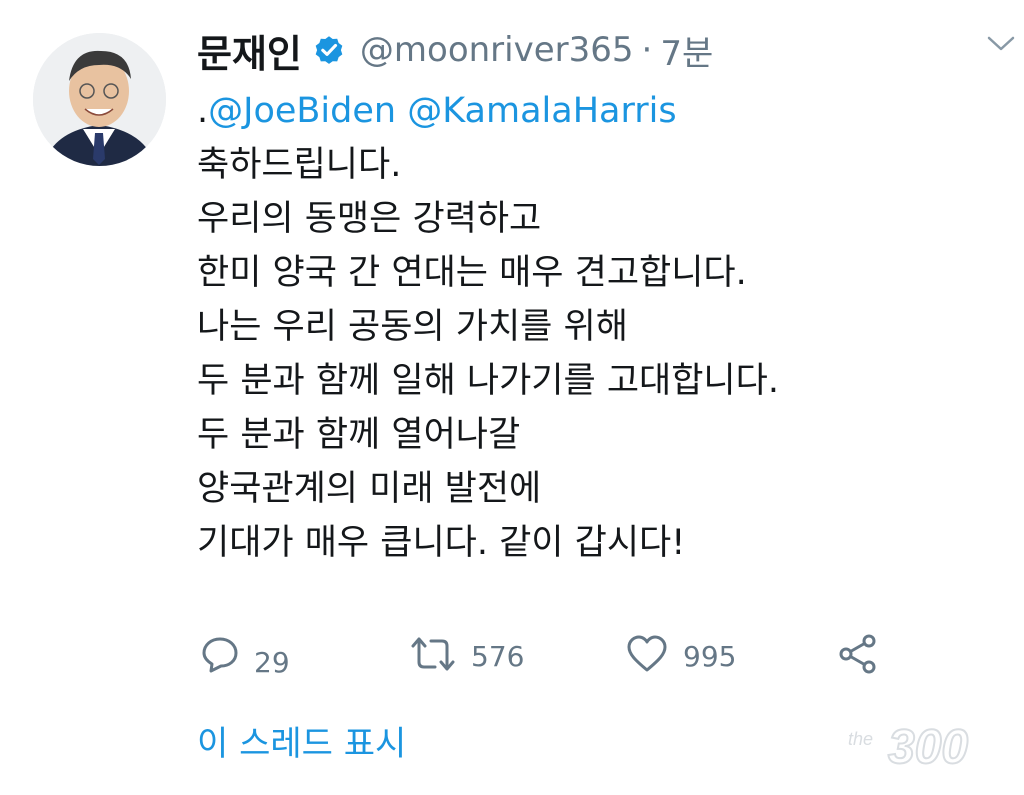 This screenshot has height=795, width=1024. Describe the element at coordinates (302, 111) in the screenshot. I see `mention-joebiden: @JoeBiden` at that location.